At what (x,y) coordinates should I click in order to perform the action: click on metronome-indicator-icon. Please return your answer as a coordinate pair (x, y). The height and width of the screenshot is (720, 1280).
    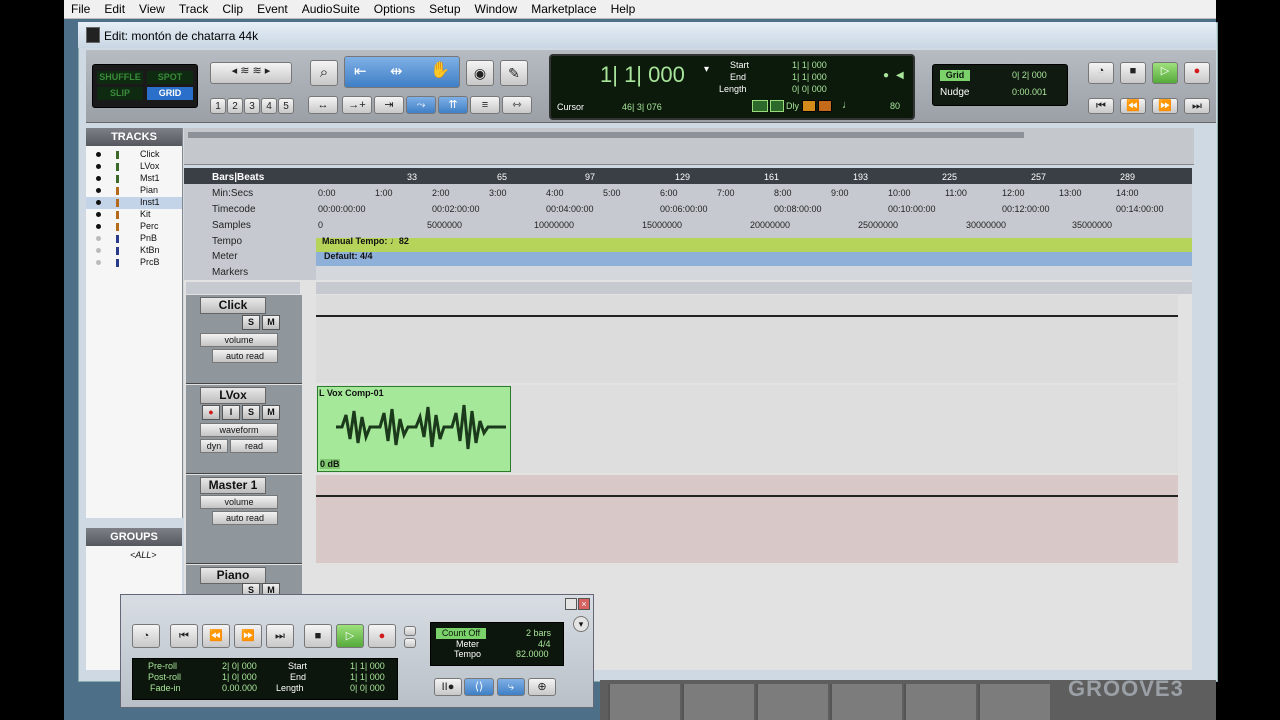
    Looking at the image, I should click on (809, 106).